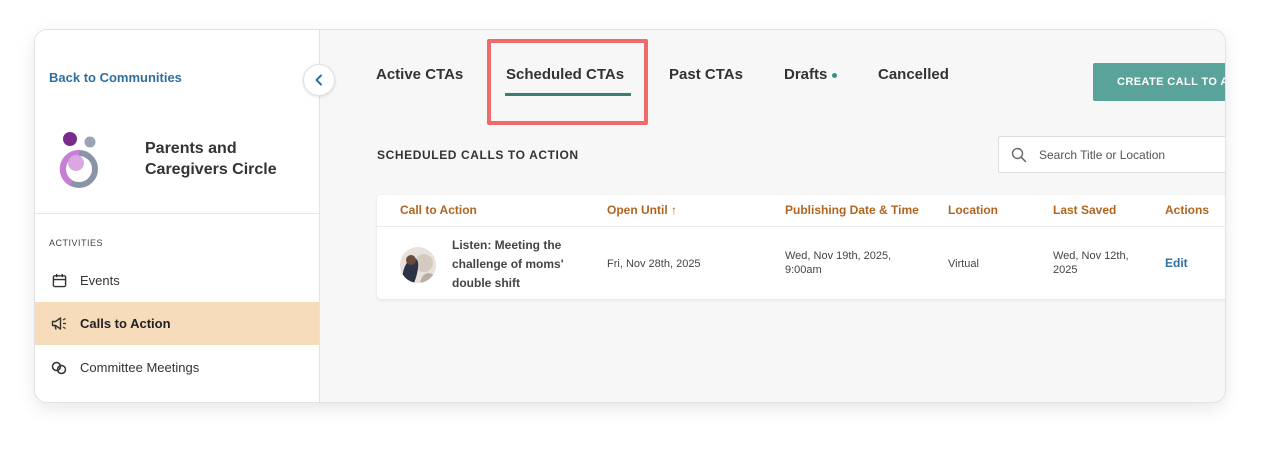 This screenshot has height=451, width=1270. What do you see at coordinates (100, 280) in the screenshot?
I see `sidebar-item-label: Events` at bounding box center [100, 280].